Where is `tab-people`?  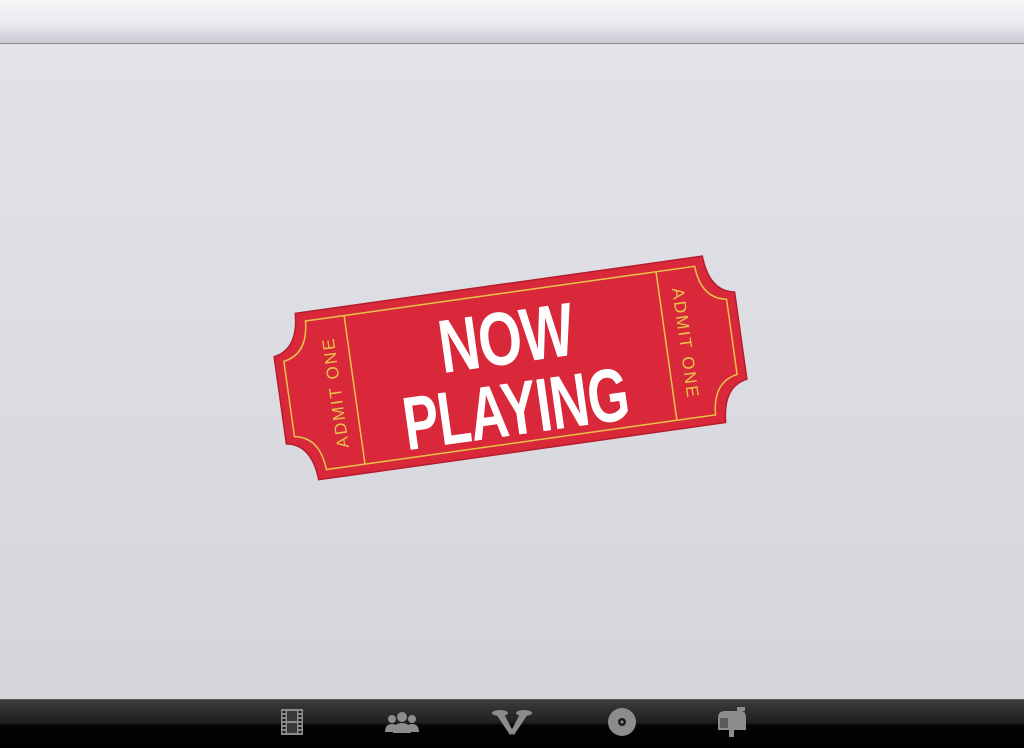 tab-people is located at coordinates (402, 722).